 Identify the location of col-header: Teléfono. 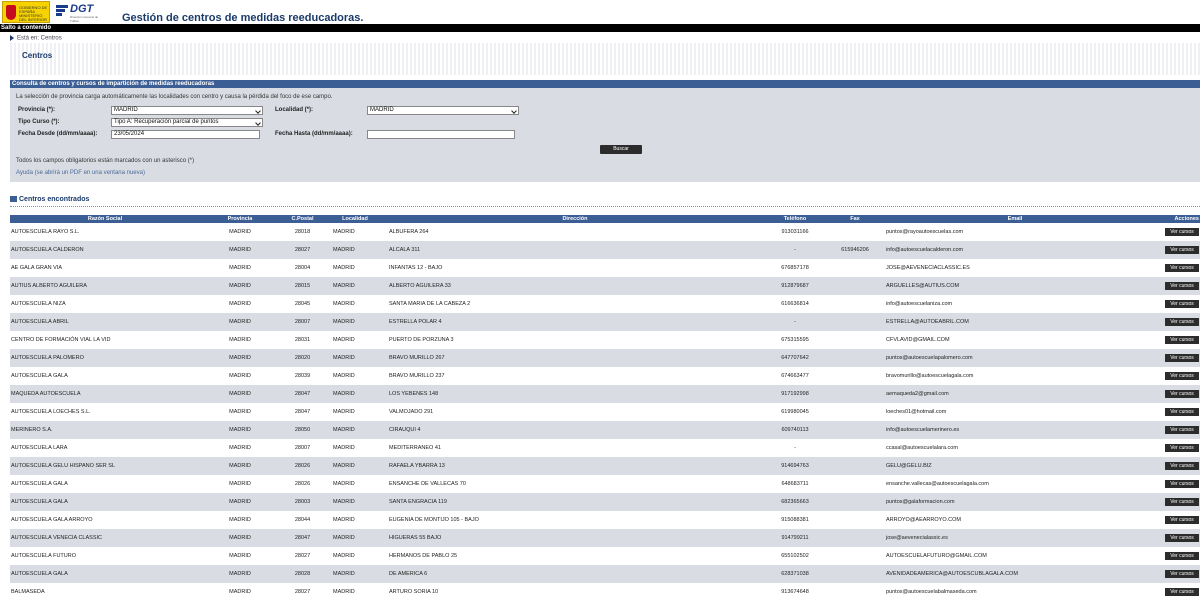
(795, 219).